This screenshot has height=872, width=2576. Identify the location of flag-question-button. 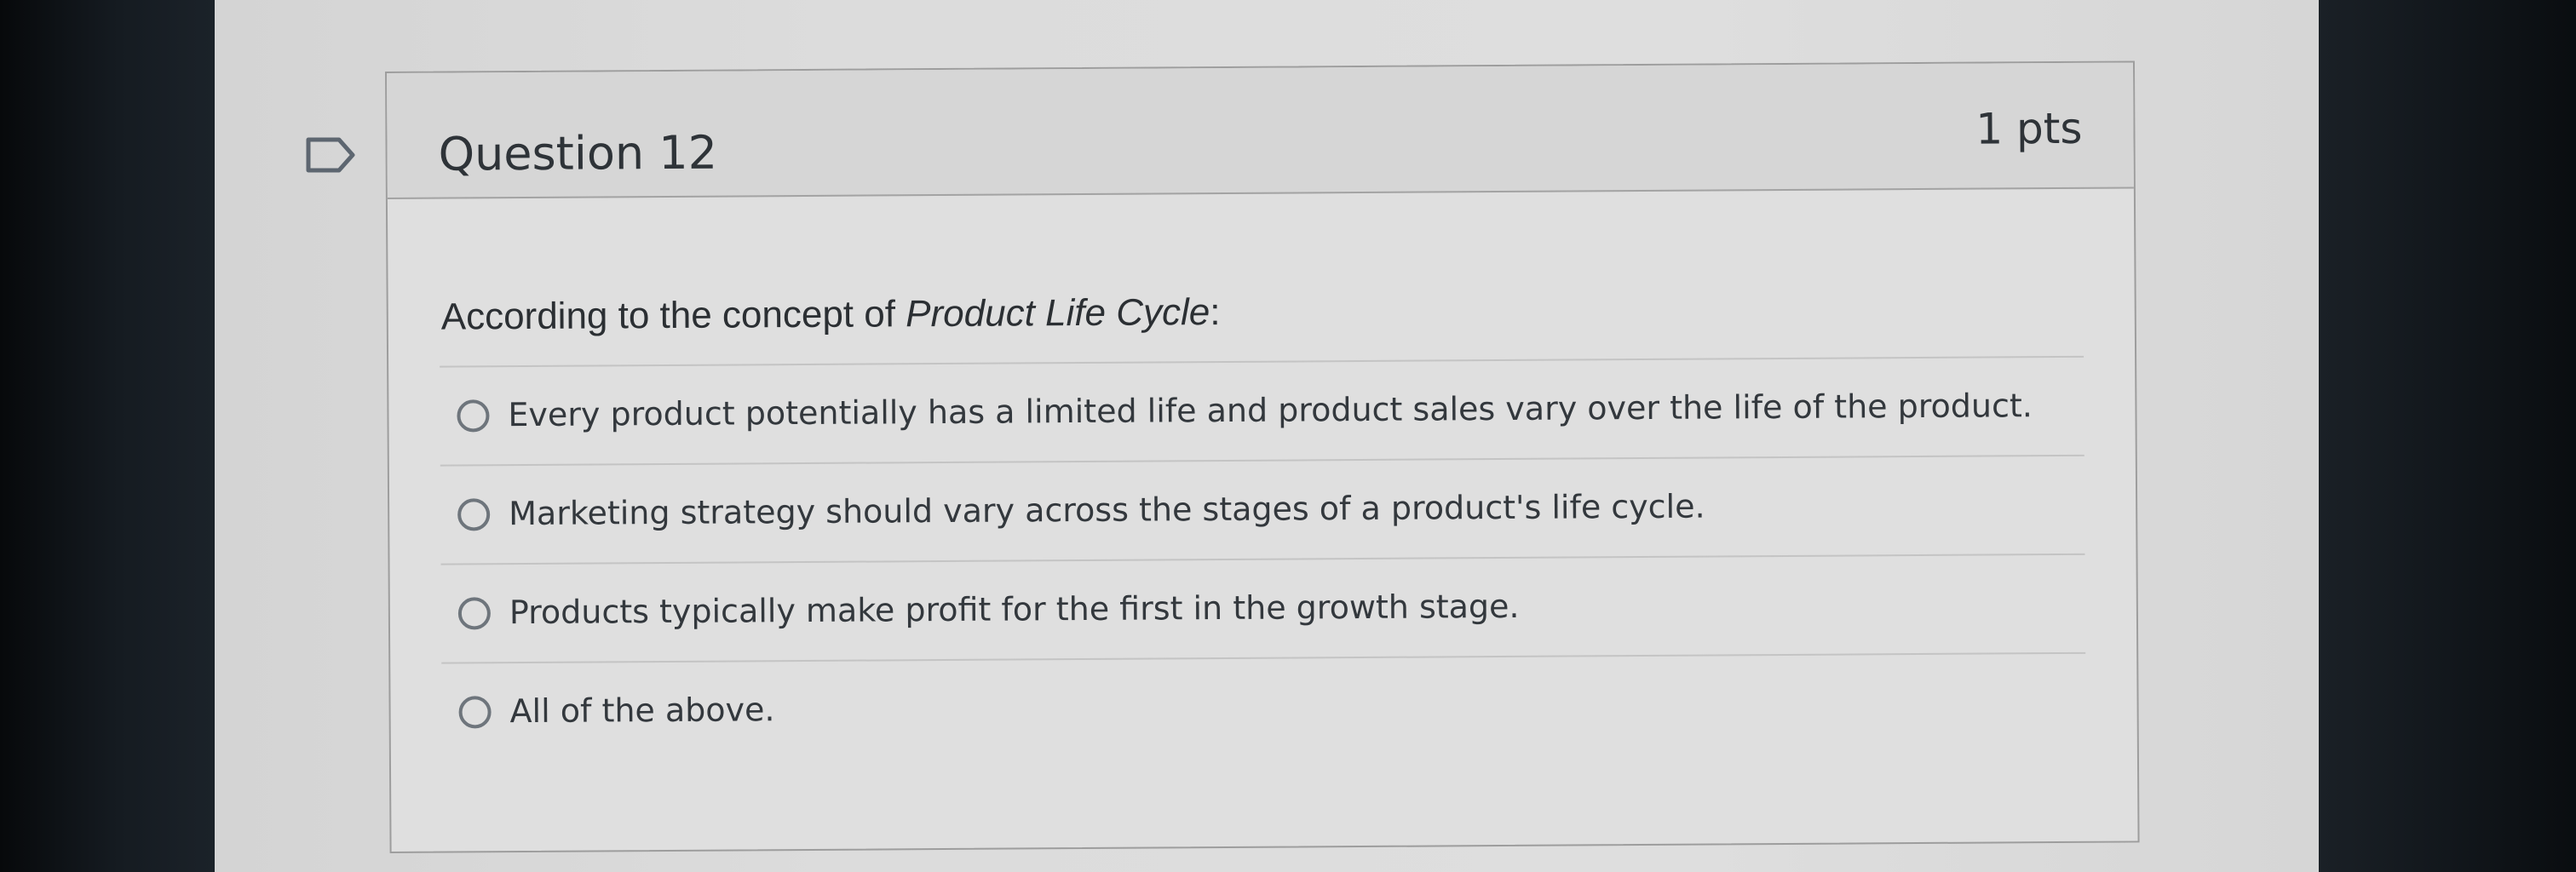
(331, 155).